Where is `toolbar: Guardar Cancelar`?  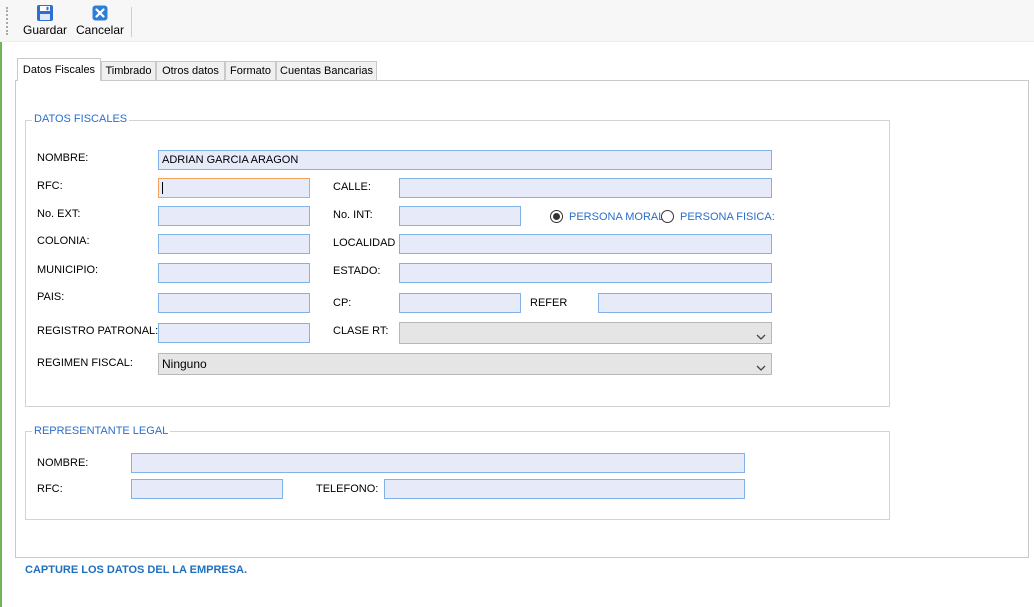 toolbar: Guardar Cancelar is located at coordinates (517, 21).